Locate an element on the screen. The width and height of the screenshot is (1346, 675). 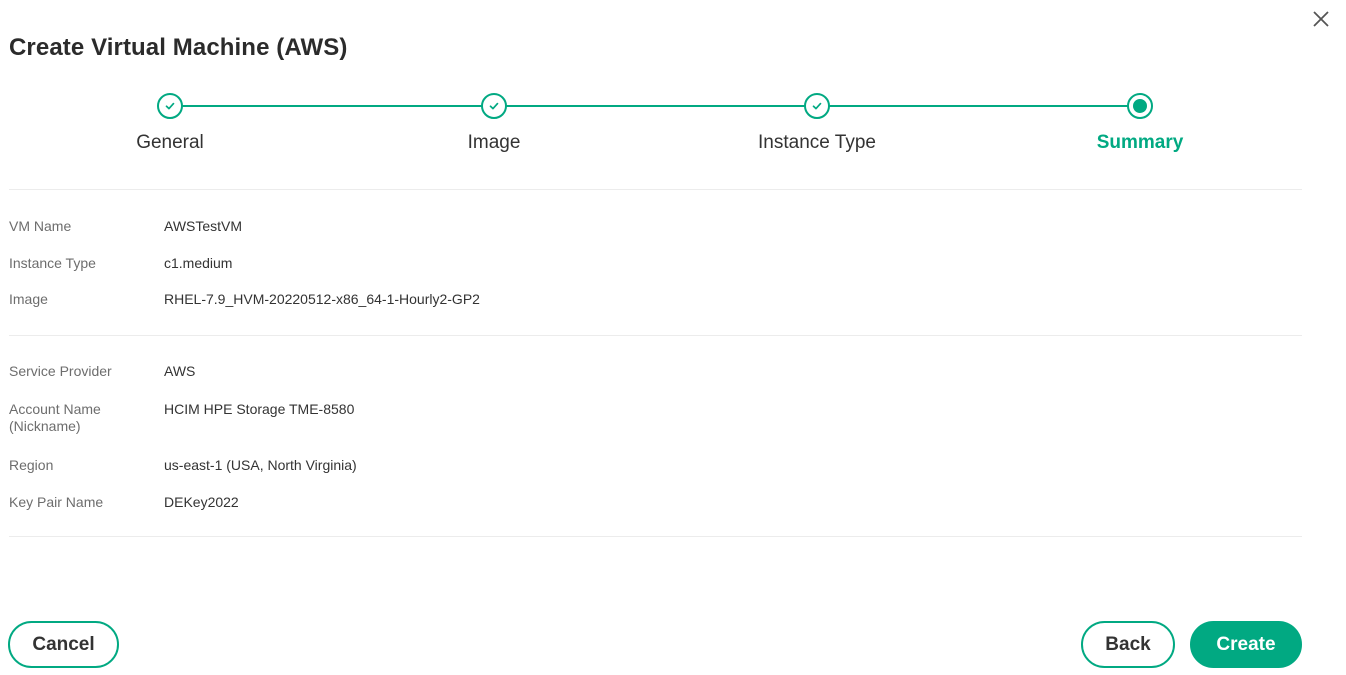
wizard-stepper: General Image Instance Type Summary is located at coordinates (673, 128).